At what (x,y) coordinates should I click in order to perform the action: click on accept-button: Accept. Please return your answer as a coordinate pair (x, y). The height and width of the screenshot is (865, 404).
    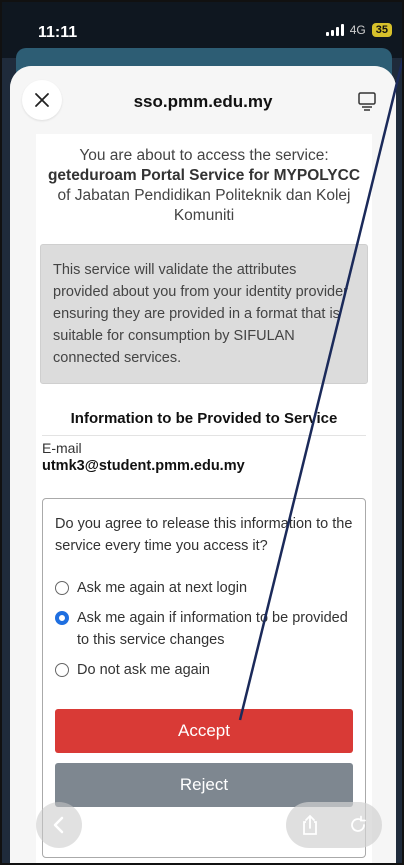
    Looking at the image, I should click on (204, 731).